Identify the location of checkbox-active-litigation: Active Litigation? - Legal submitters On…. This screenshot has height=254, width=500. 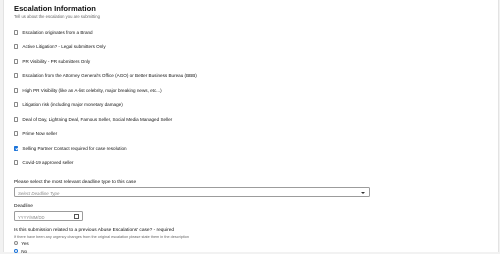
(60, 46).